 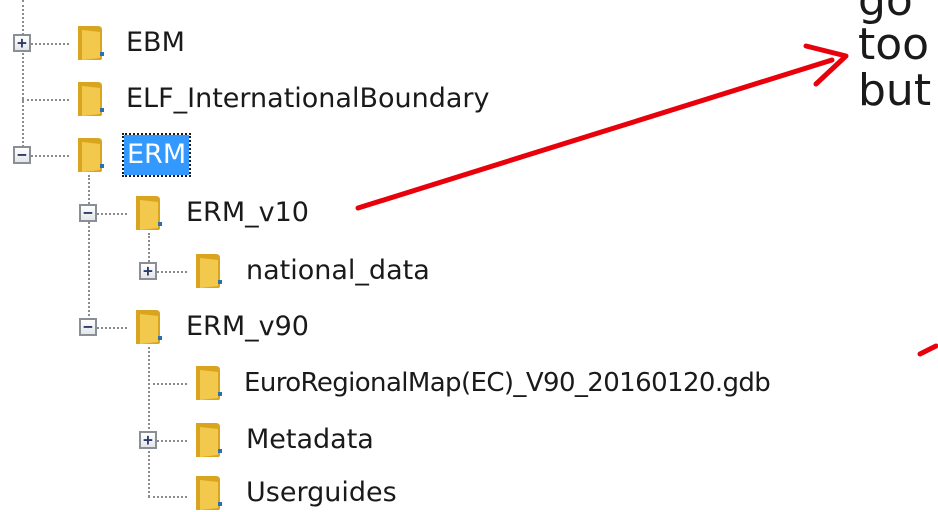 I want to click on annotation-arrow-partial, so click(x=927, y=350).